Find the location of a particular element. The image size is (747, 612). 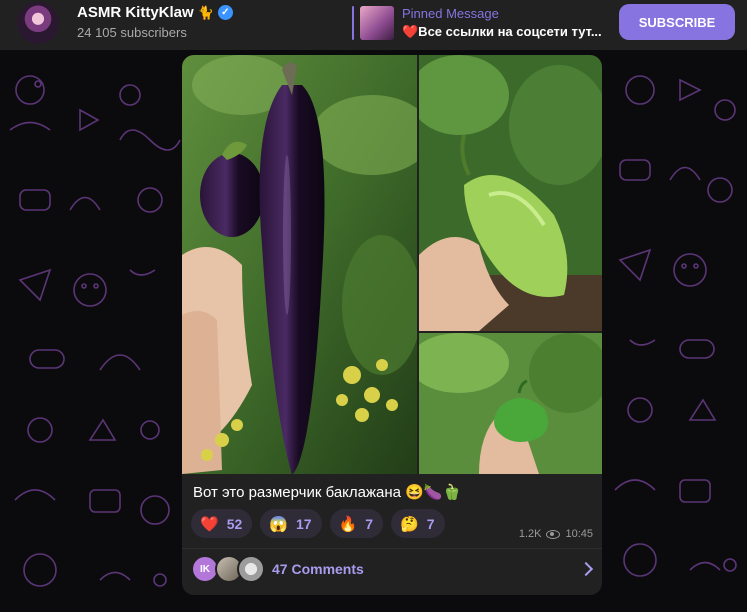

view-count: 1.2K is located at coordinates (530, 534).